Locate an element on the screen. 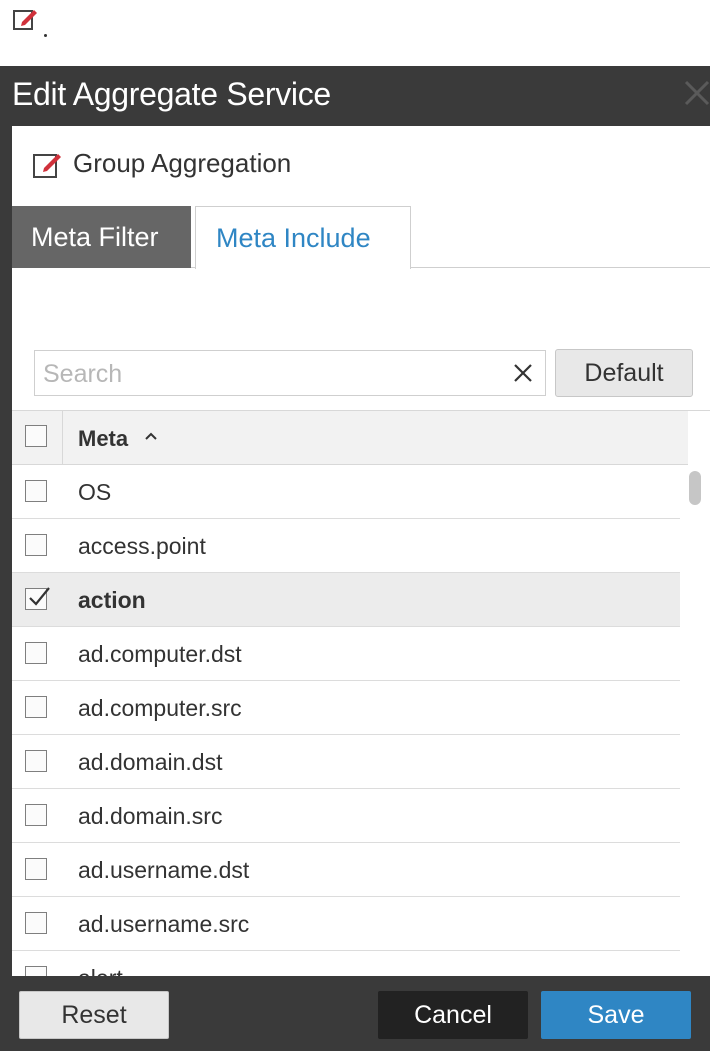  table-row: ad.username.src is located at coordinates (346, 924).